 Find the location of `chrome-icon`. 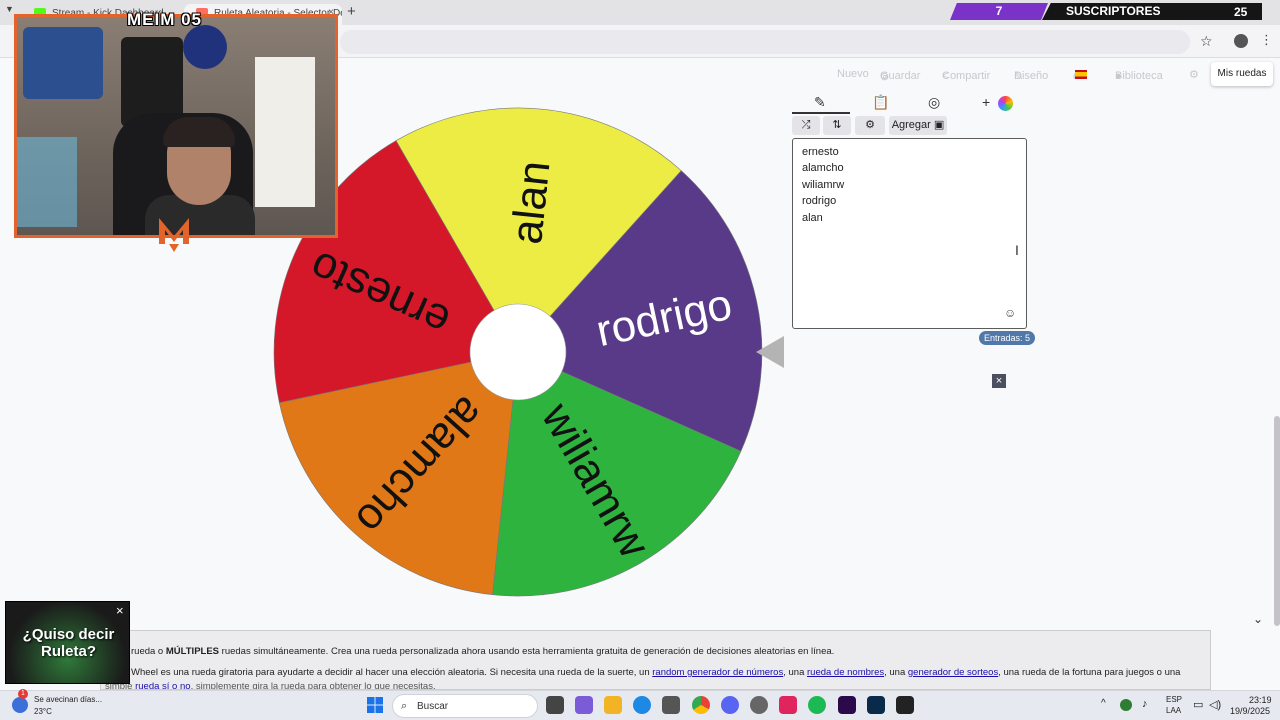

chrome-icon is located at coordinates (701, 705).